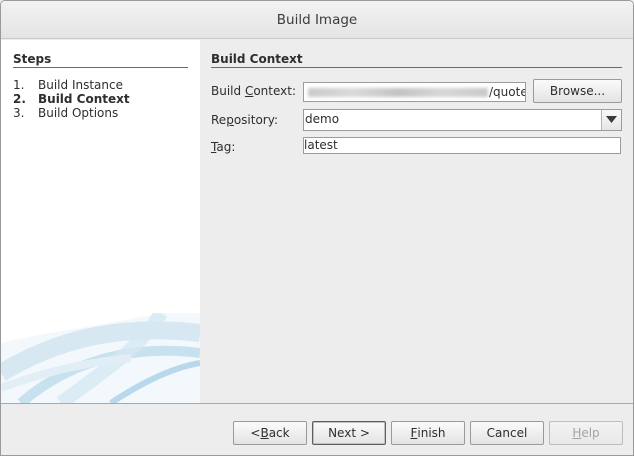 This screenshot has width=634, height=456. I want to click on tag-label: Tag:, so click(223, 147).